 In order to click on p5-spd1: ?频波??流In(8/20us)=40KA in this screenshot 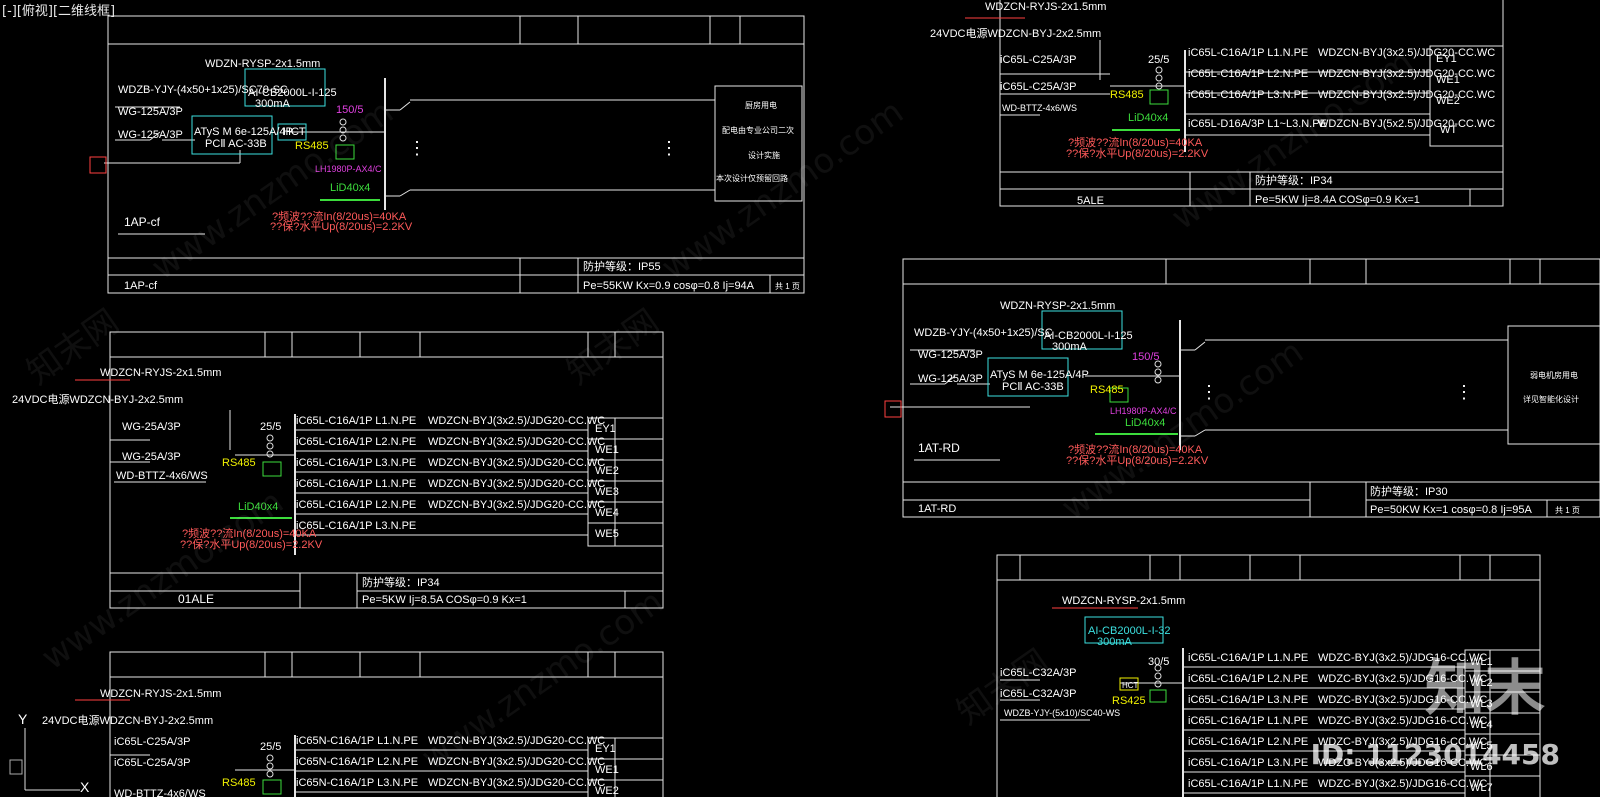, I will do `click(1135, 142)`.